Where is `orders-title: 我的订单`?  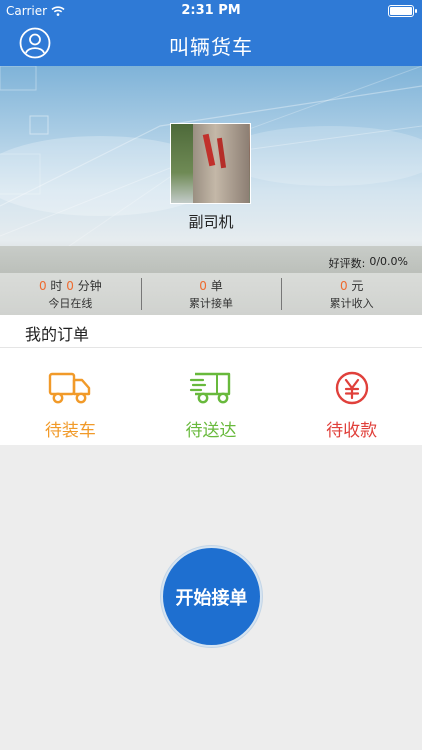 orders-title: 我的订单 is located at coordinates (57, 334).